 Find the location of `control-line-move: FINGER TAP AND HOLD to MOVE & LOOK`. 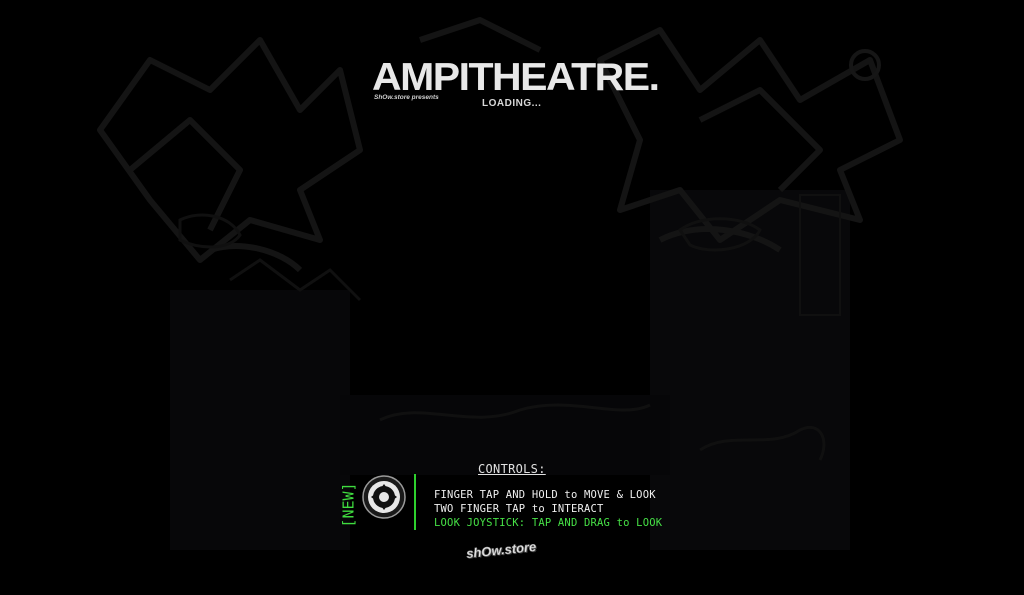

control-line-move: FINGER TAP AND HOLD to MOVE & LOOK is located at coordinates (545, 495).